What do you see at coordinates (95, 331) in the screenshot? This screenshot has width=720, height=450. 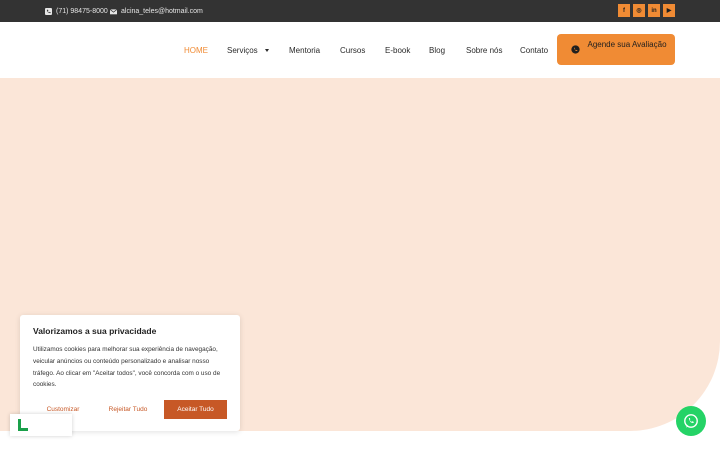 I see `cookie-title: Valorizamos a sua privacidade` at bounding box center [95, 331].